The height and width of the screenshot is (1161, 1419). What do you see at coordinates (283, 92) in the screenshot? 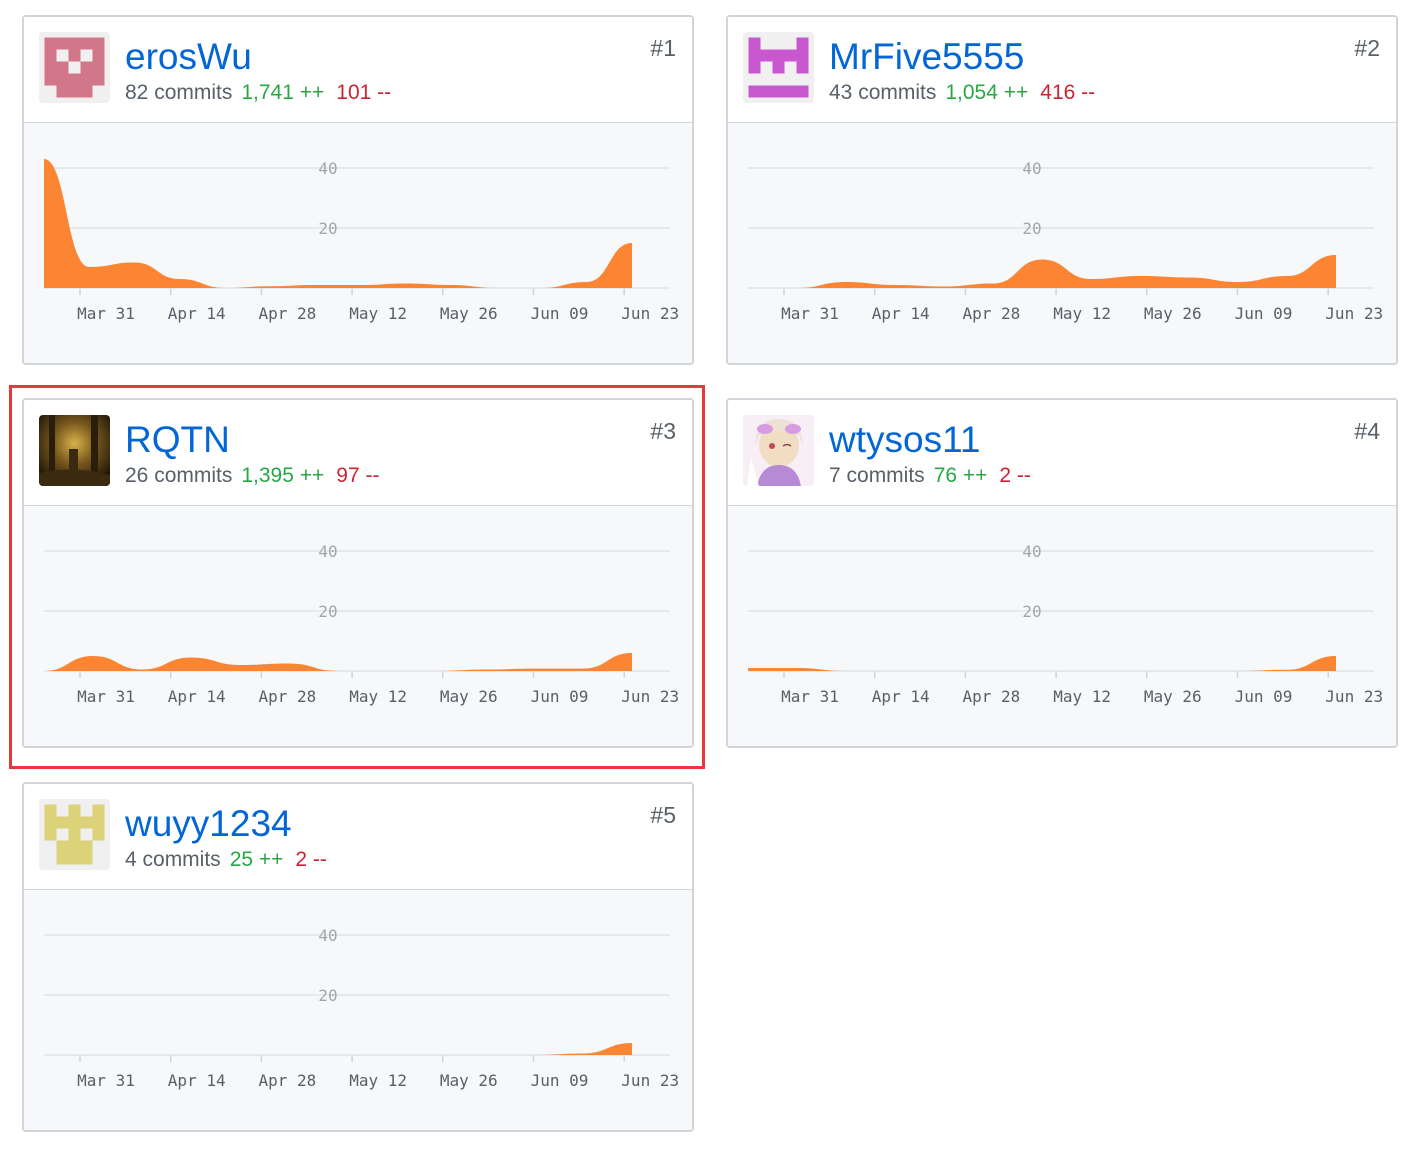
I see `additions-count: 1,741 ++` at bounding box center [283, 92].